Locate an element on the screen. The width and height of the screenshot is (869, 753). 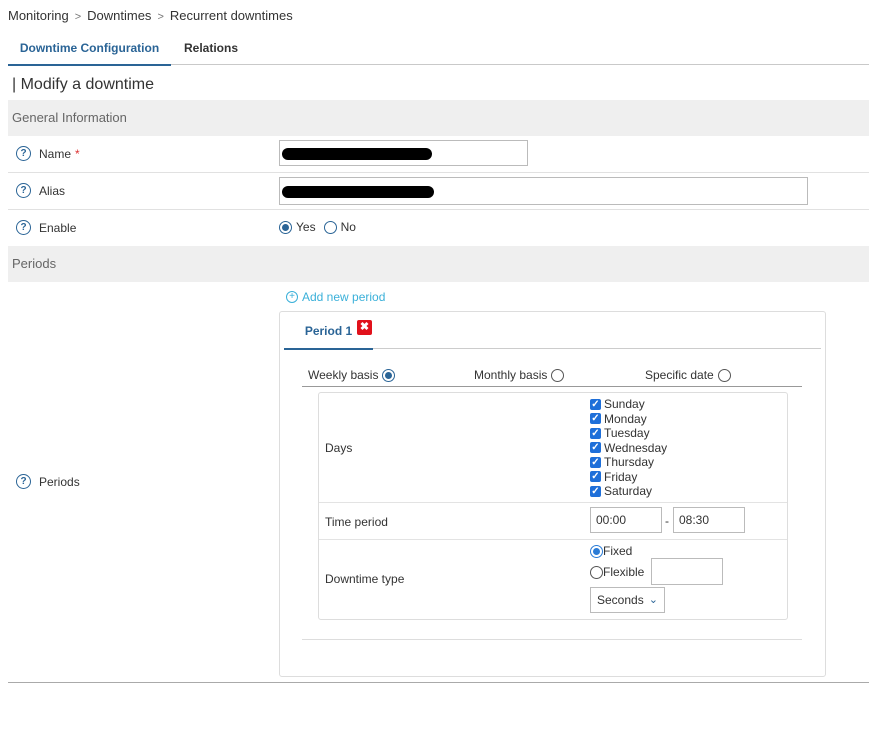
alias-label-group: ? Alias is located at coordinates (40, 190).